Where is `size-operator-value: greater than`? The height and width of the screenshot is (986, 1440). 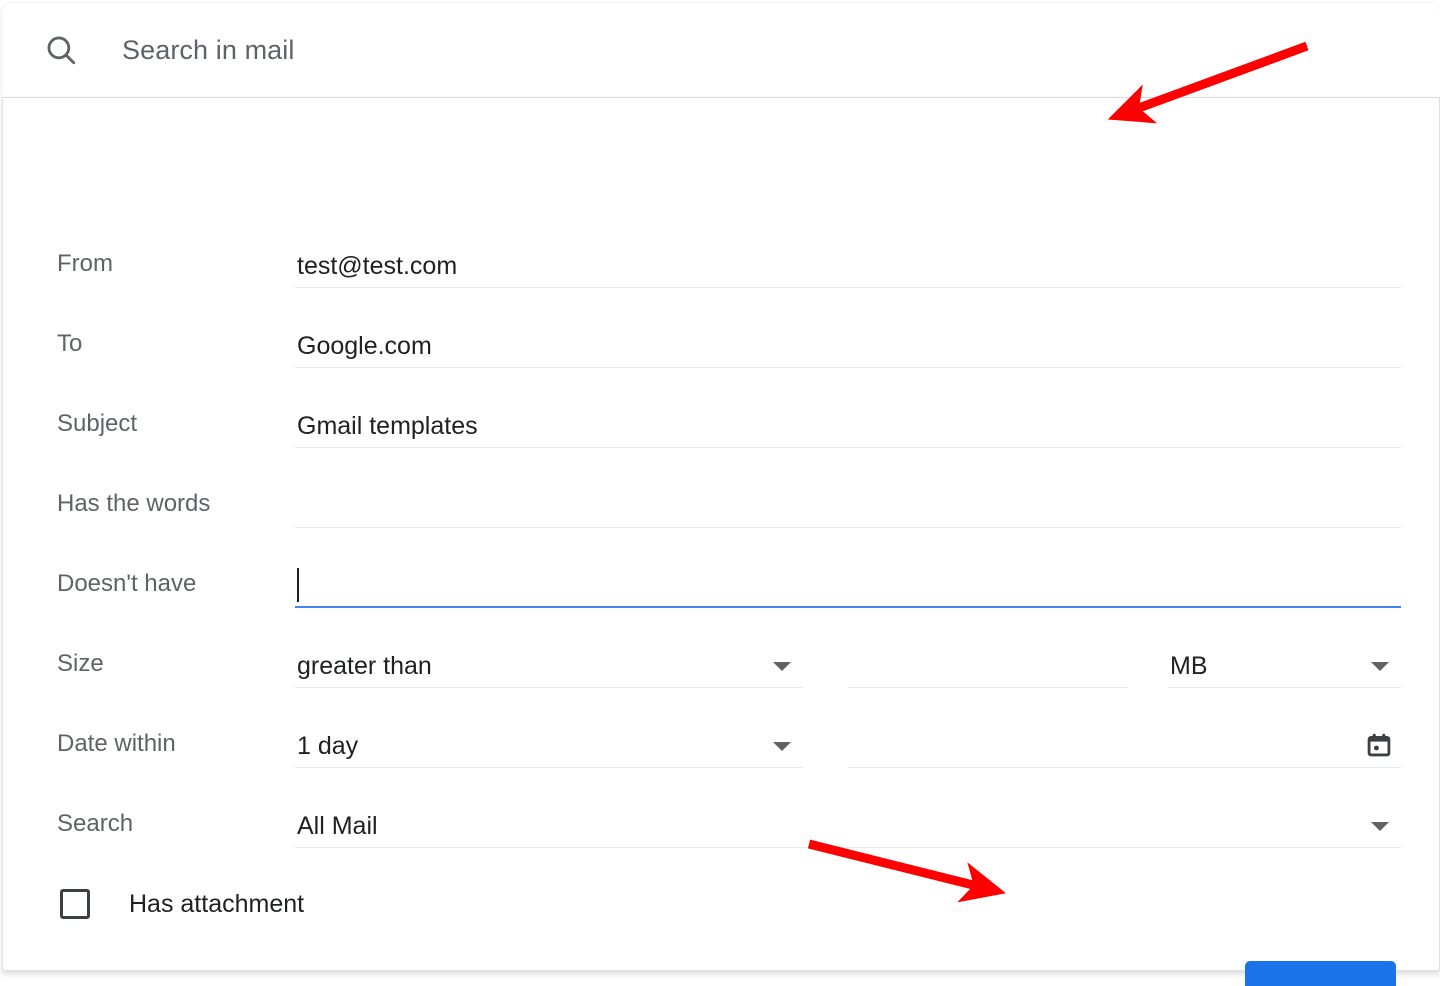
size-operator-value: greater than is located at coordinates (364, 666).